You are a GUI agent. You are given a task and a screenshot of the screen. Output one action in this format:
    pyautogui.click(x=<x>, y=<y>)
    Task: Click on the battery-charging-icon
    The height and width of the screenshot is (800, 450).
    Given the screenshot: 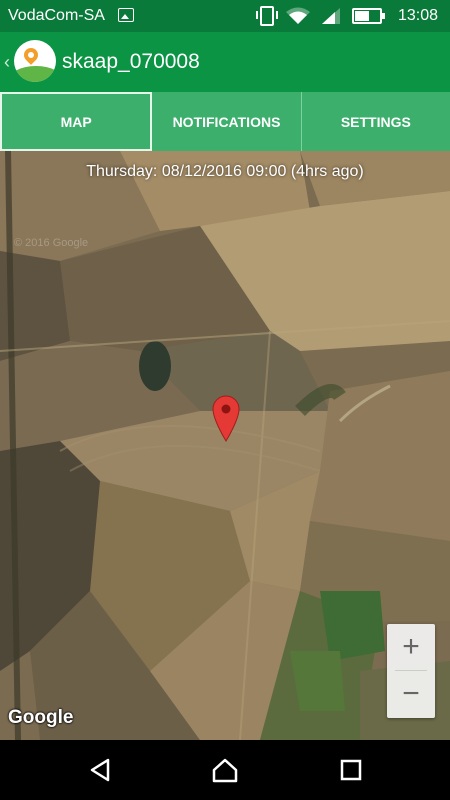 What is the action you would take?
    pyautogui.click(x=368, y=16)
    